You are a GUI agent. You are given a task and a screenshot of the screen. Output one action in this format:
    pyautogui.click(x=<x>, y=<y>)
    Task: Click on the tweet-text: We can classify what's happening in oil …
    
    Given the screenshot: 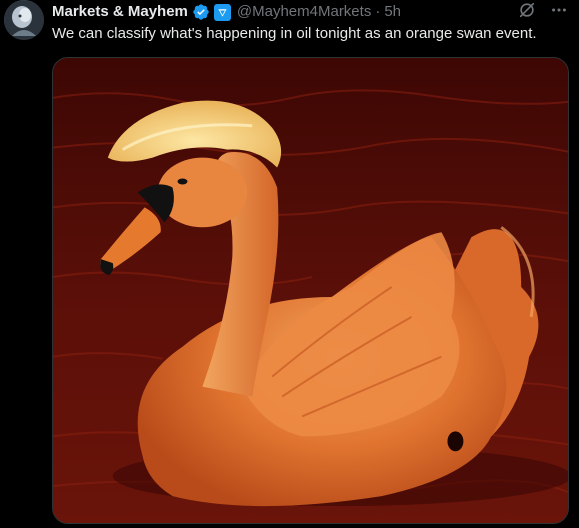 What is the action you would take?
    pyautogui.click(x=294, y=33)
    